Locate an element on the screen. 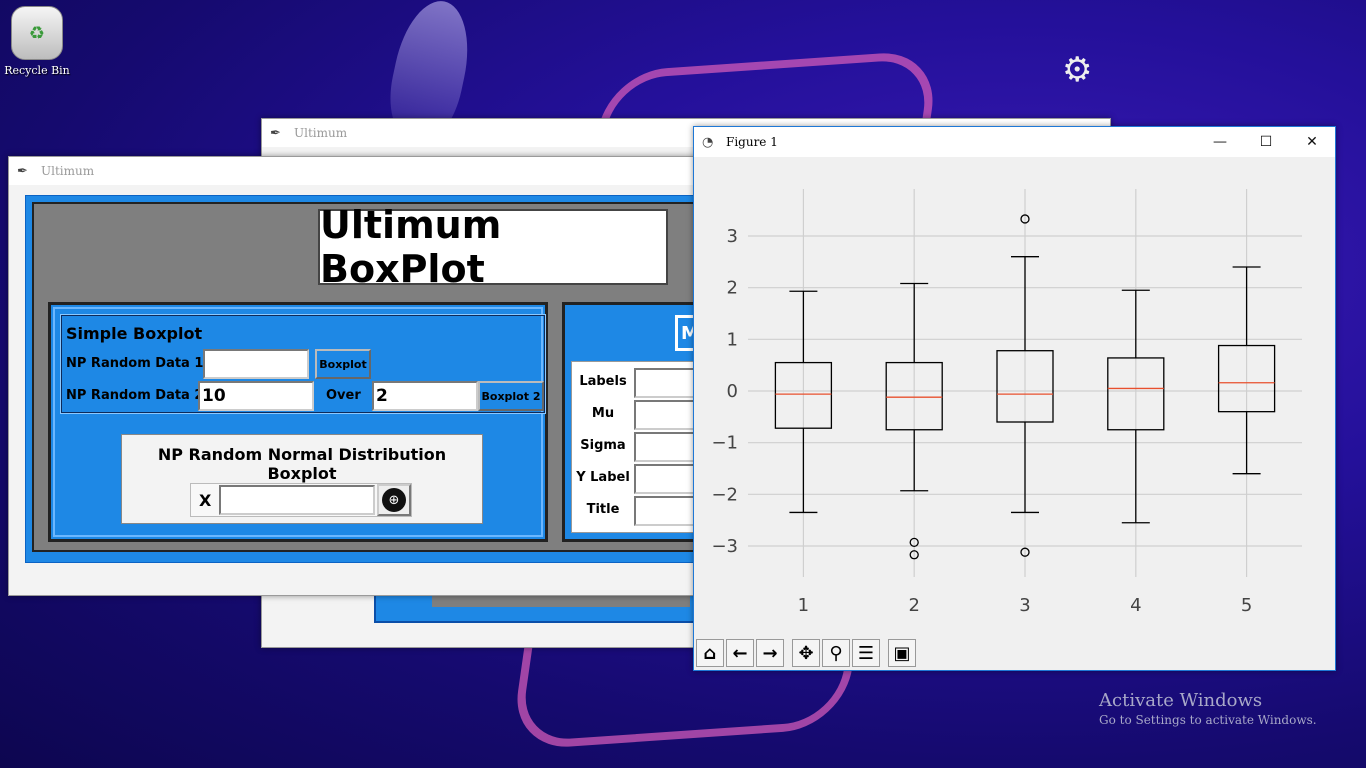 The width and height of the screenshot is (1366, 768). x-tick-label: 2 is located at coordinates (913, 605).